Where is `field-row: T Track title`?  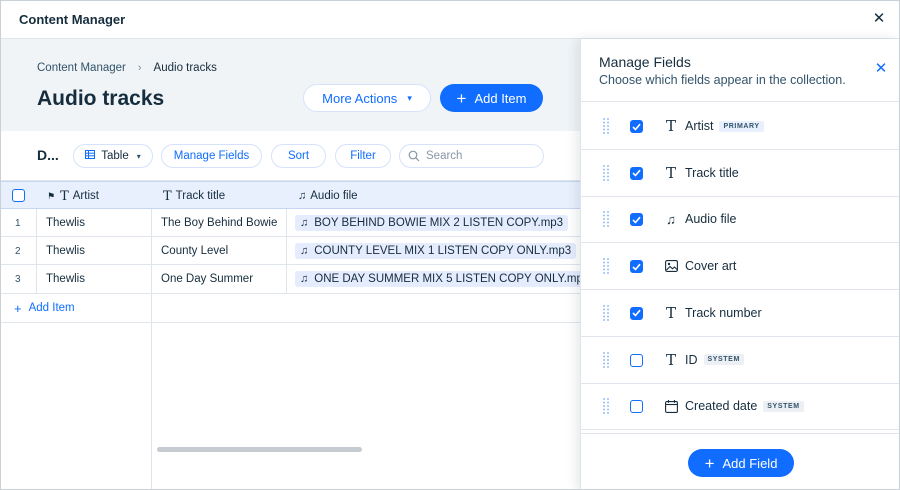 field-row: T Track title is located at coordinates (740, 173).